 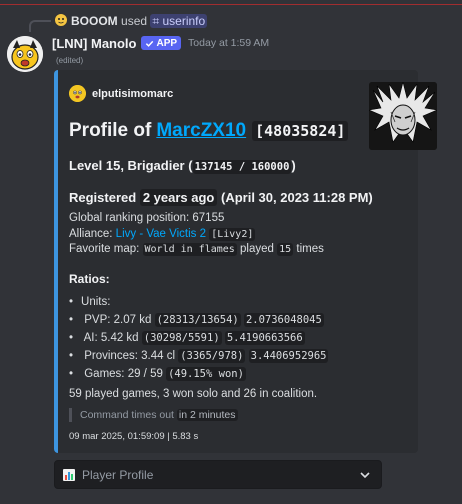 I want to click on avatar-icon, so click(x=25, y=54).